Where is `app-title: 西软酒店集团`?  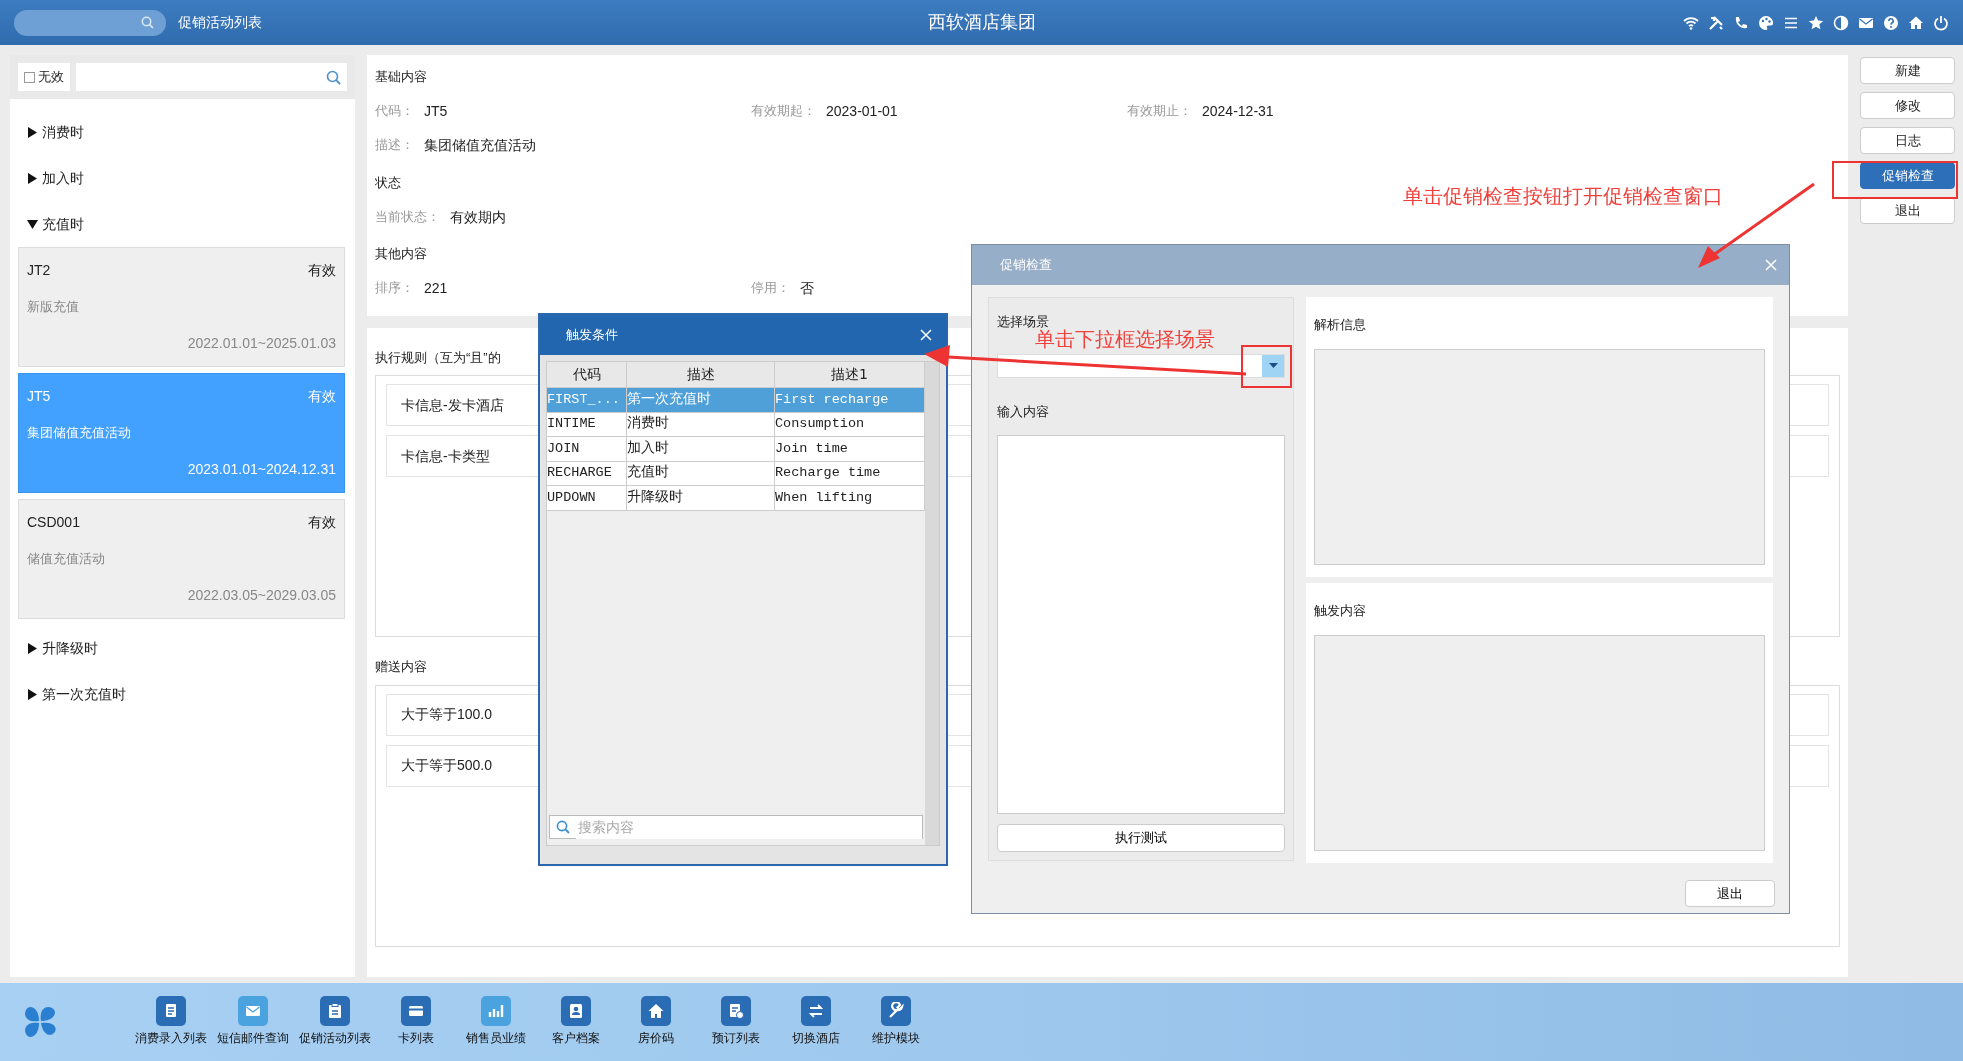 app-title: 西软酒店集团 is located at coordinates (981, 22).